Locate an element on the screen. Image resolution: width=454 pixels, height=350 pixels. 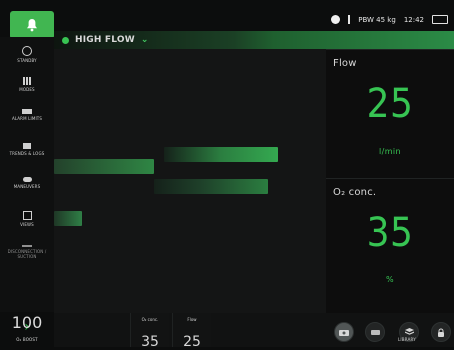
pbw-label: PBW 45 kg is located at coordinates (377, 19).